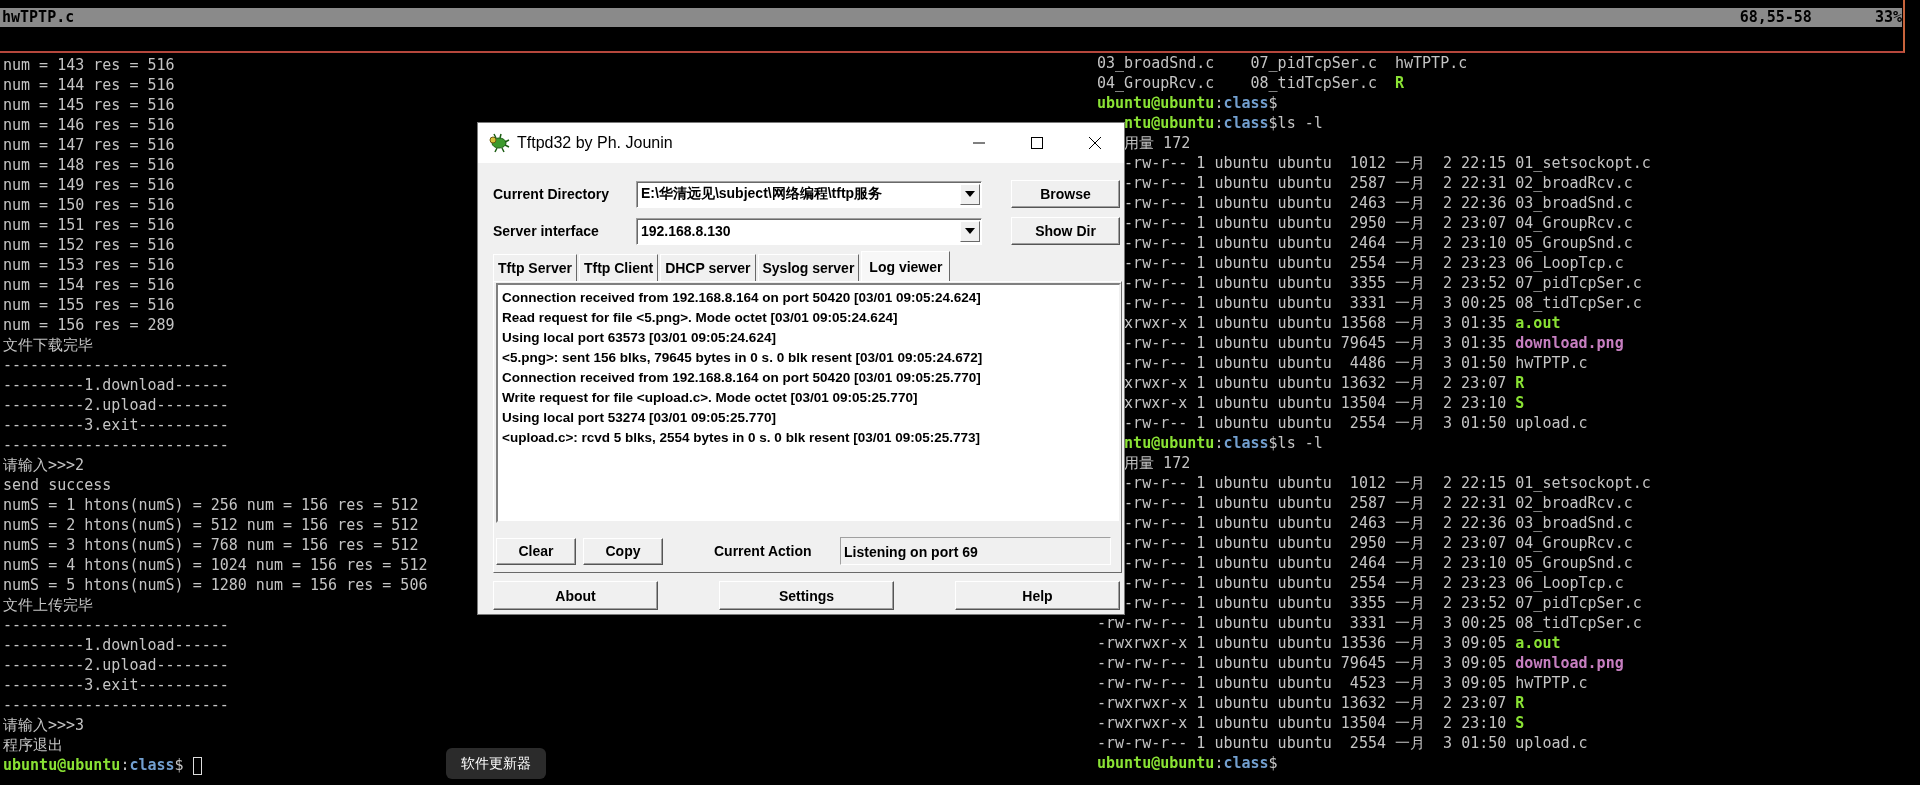 This screenshot has width=1920, height=785. What do you see at coordinates (1065, 231) in the screenshot?
I see `side-button: Show Dir` at bounding box center [1065, 231].